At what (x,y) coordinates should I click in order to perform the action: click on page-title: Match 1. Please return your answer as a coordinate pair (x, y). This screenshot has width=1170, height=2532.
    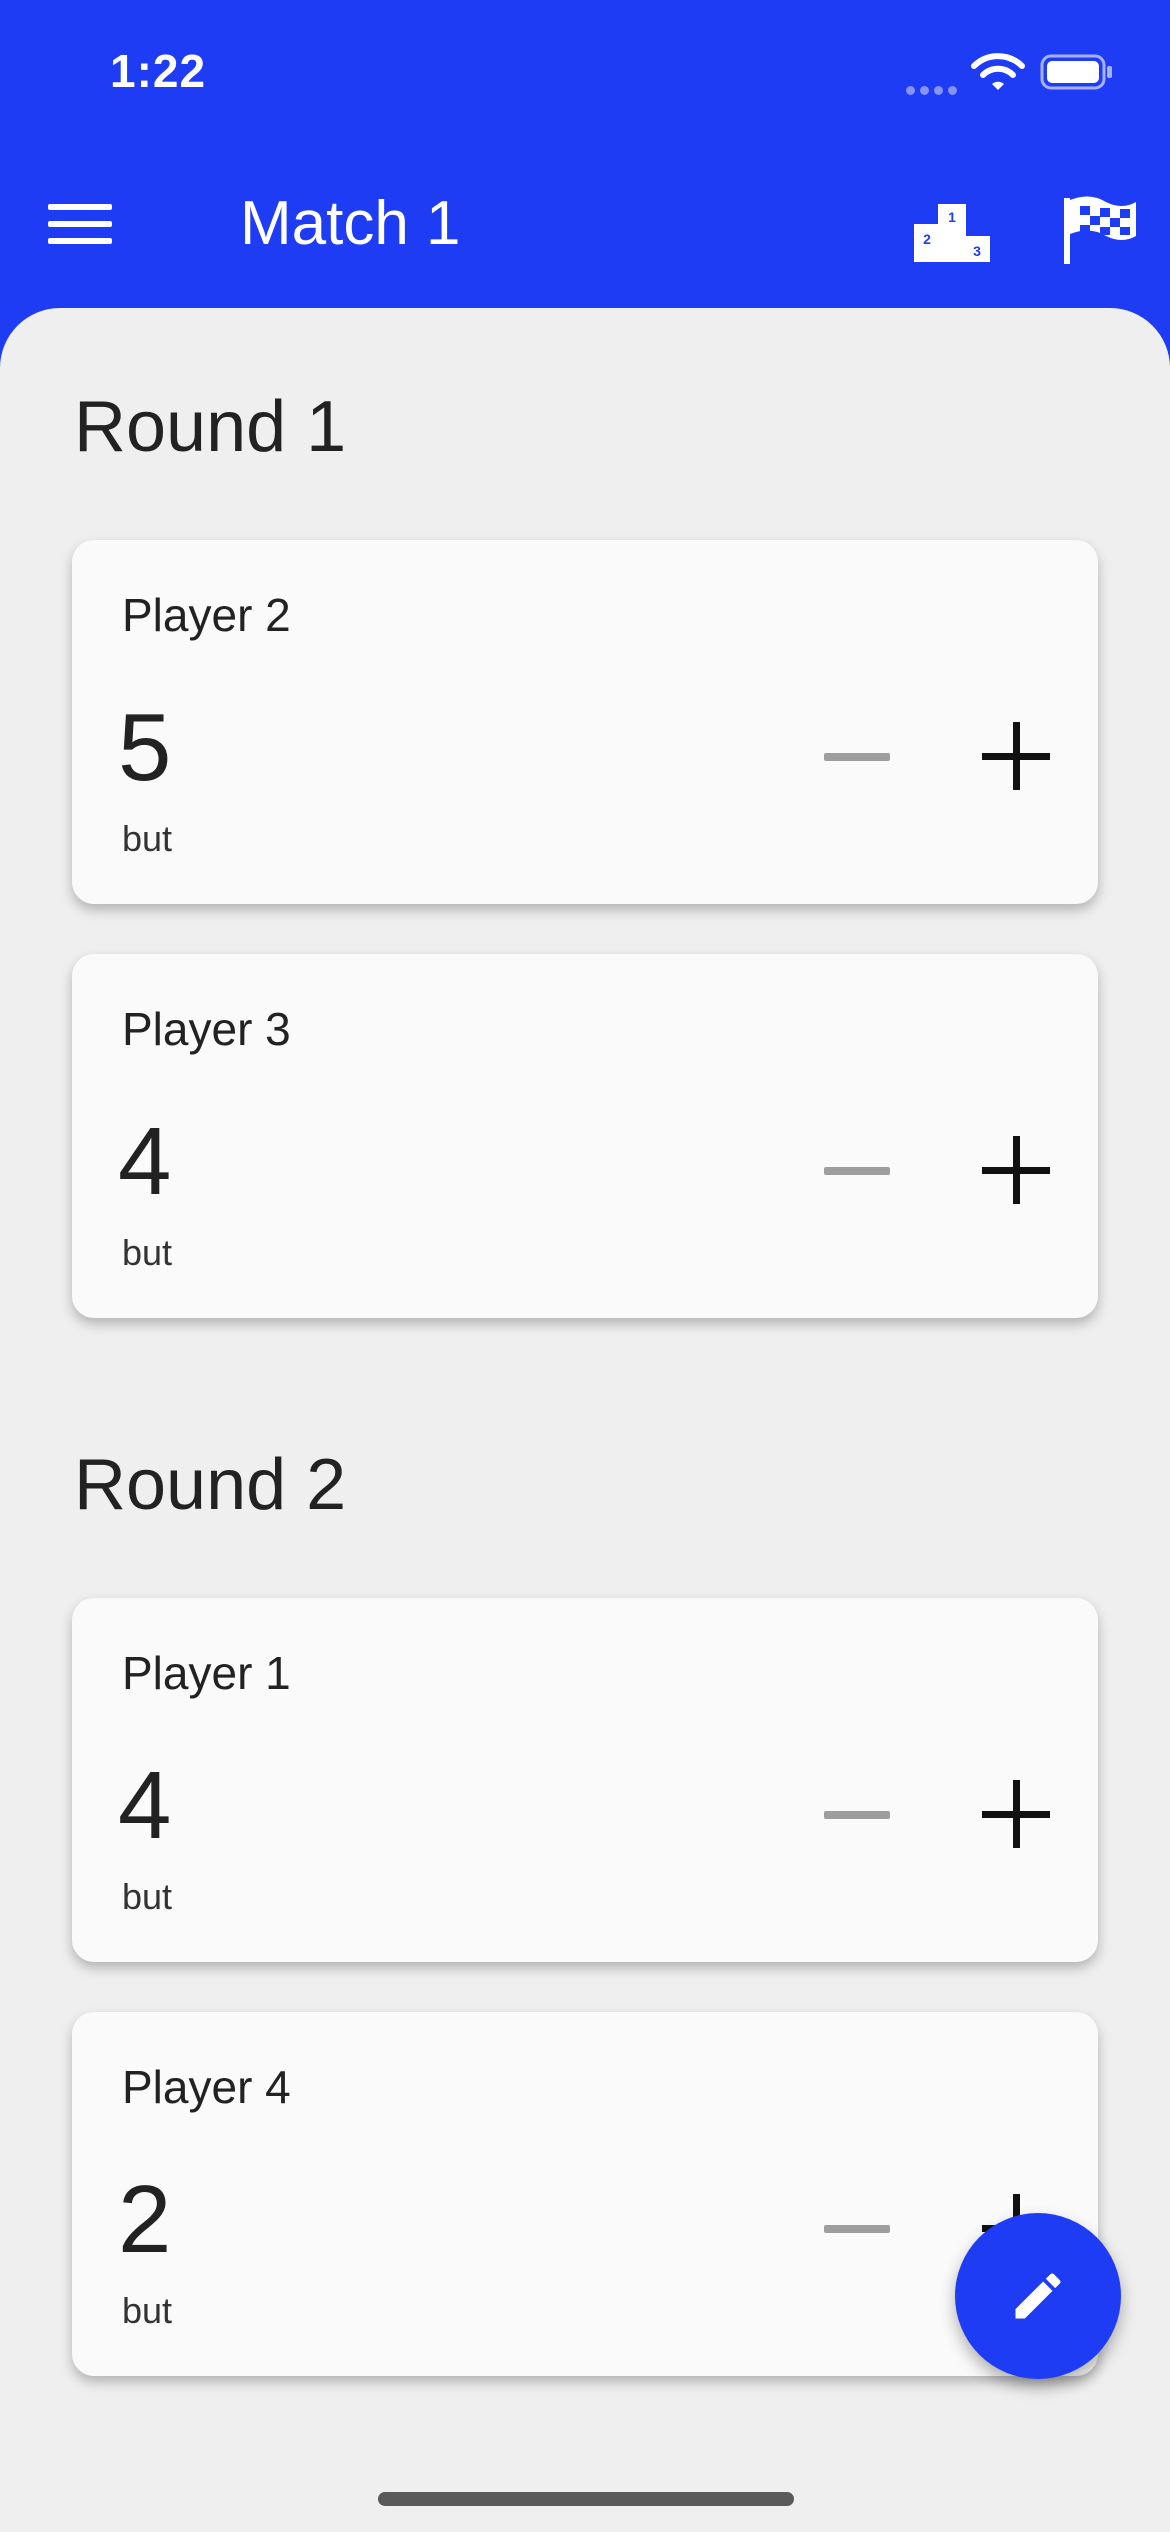
    Looking at the image, I should click on (350, 223).